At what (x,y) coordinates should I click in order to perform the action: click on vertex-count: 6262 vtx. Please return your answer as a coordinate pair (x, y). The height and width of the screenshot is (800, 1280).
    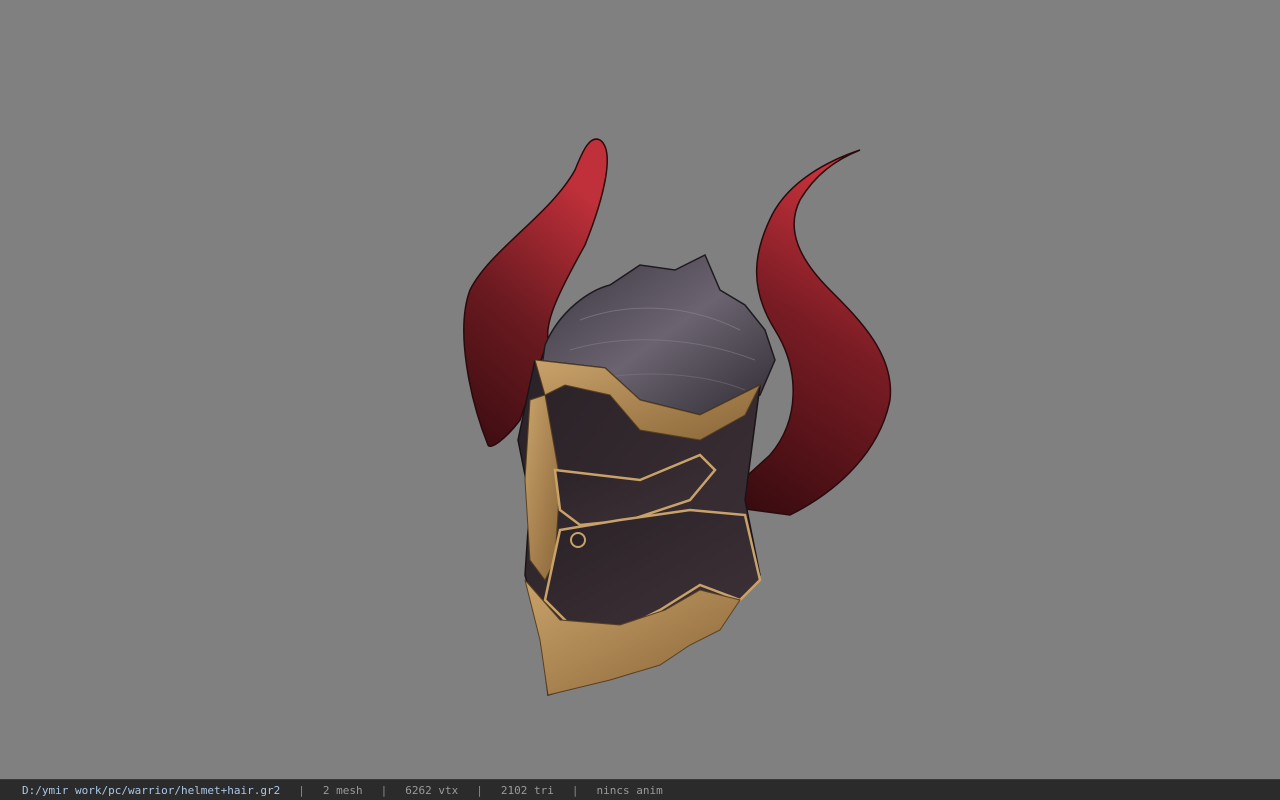
    Looking at the image, I should click on (432, 790).